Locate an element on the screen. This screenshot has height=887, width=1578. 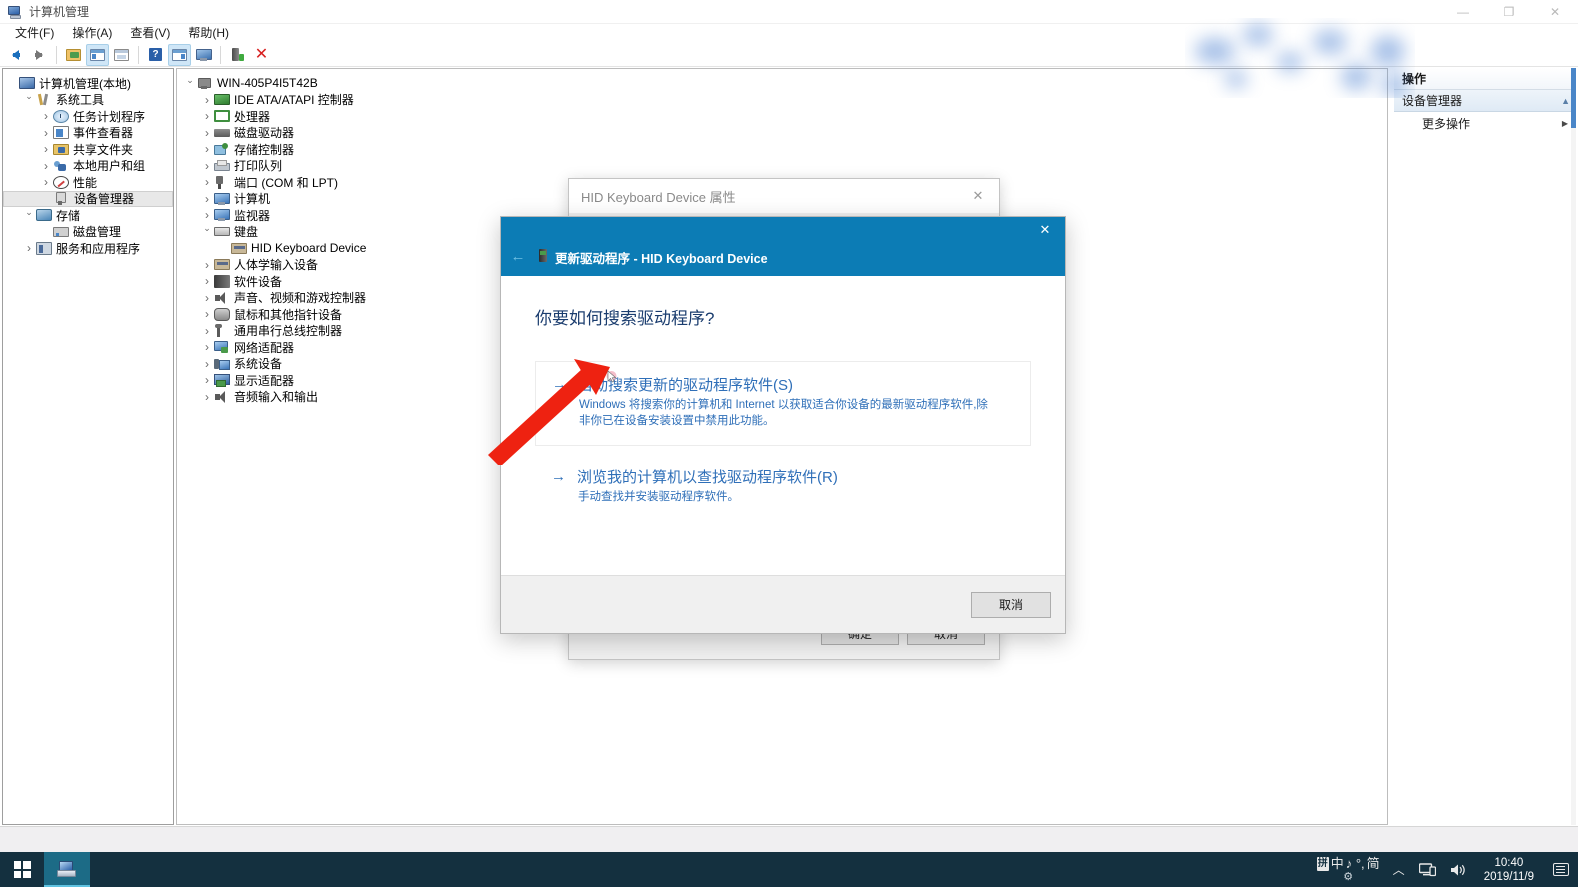
sidebar-item-8: 存储 is located at coordinates (88, 215).